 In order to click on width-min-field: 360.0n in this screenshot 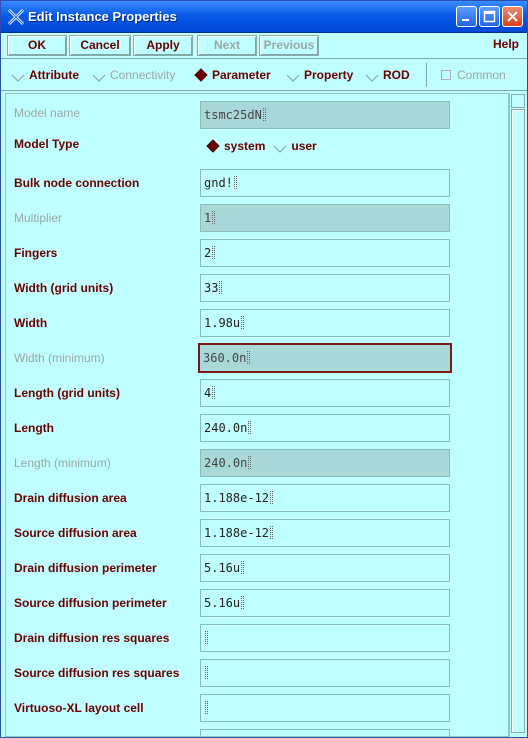, I will do `click(325, 358)`.